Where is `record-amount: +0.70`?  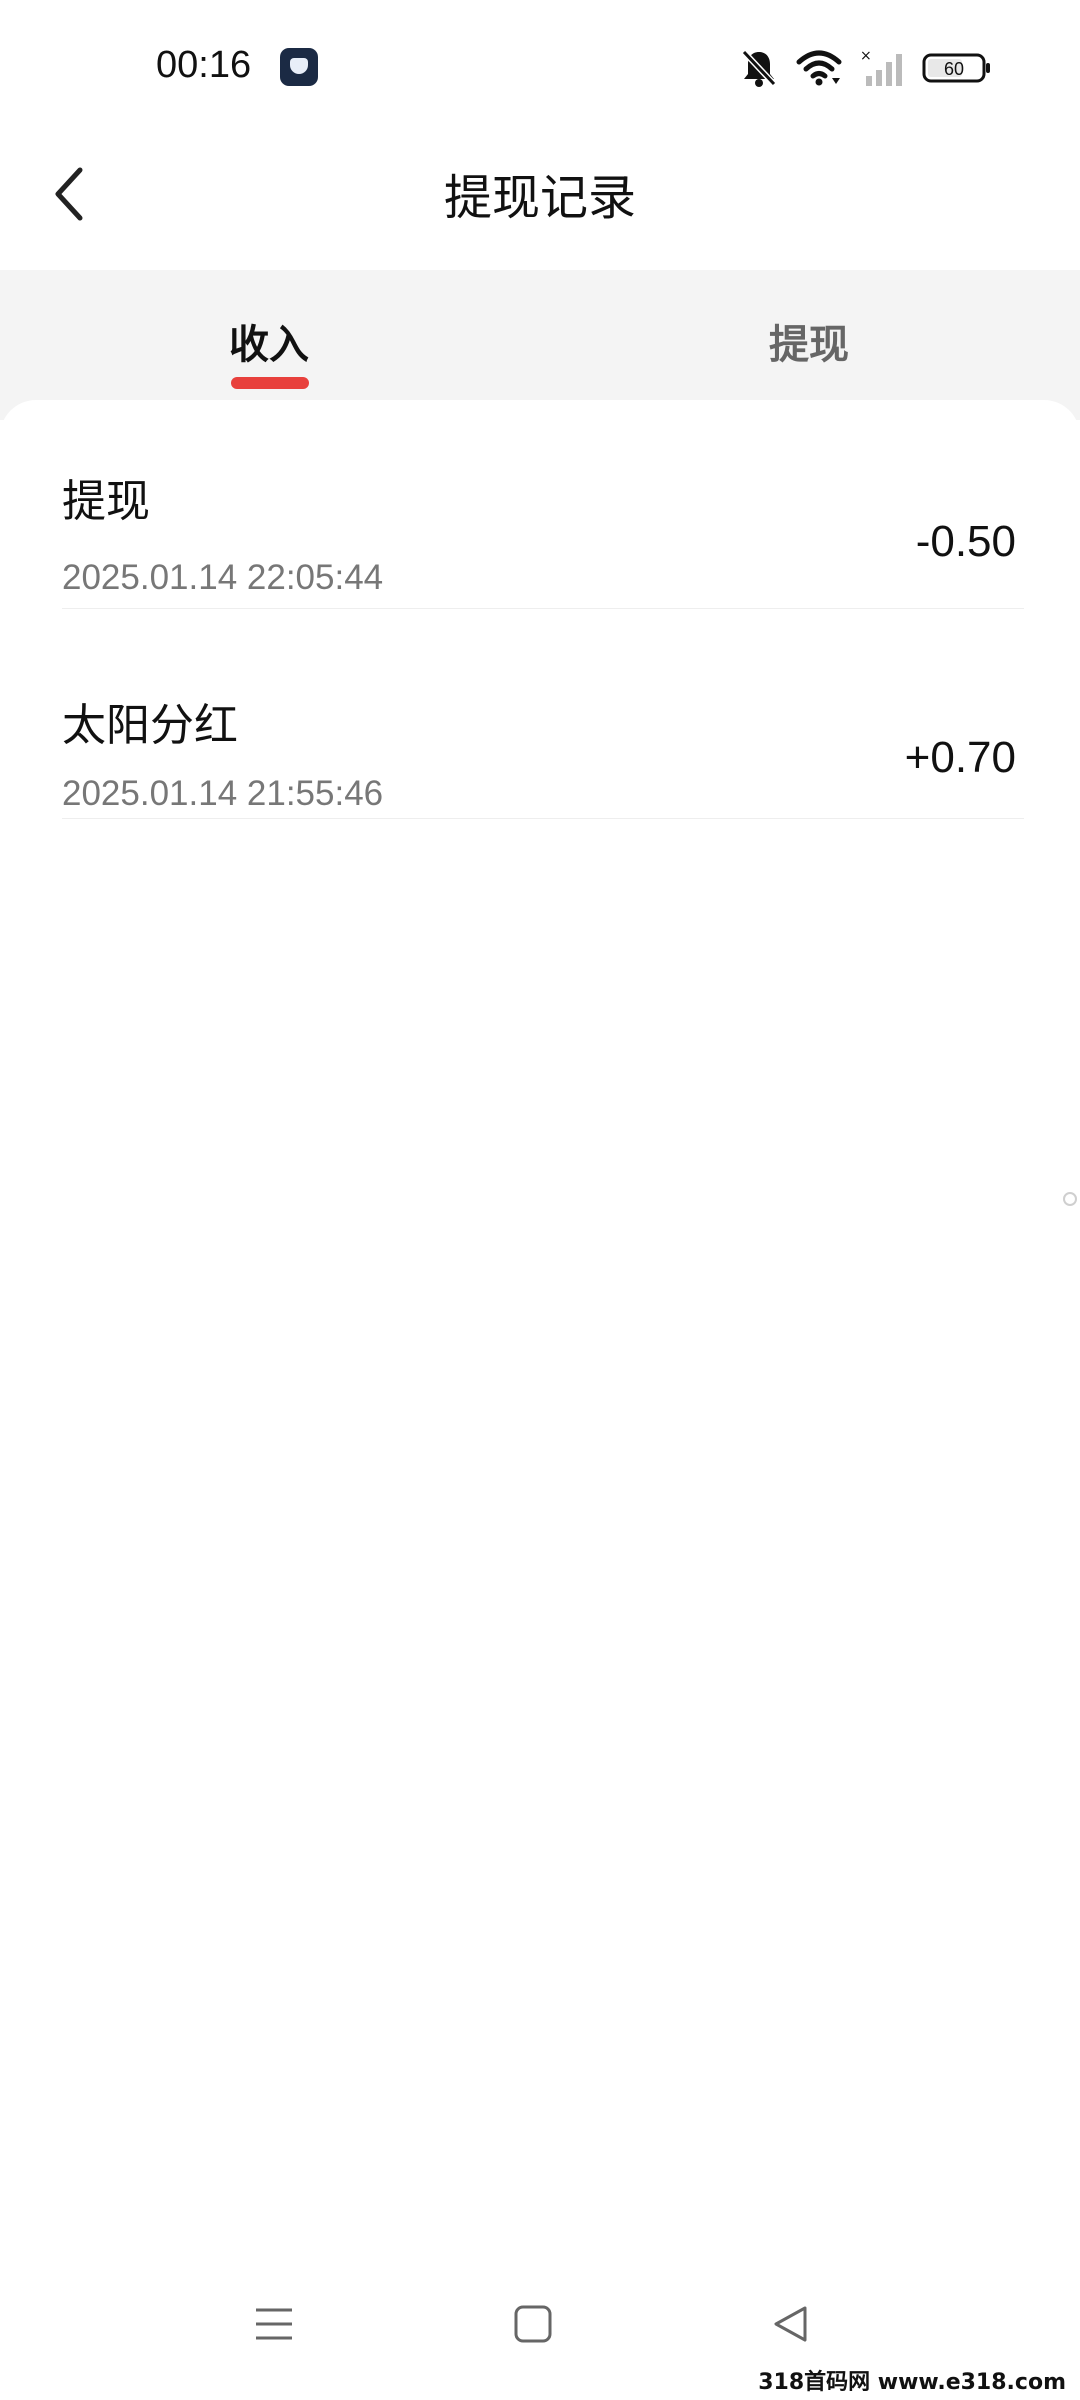 record-amount: +0.70 is located at coordinates (960, 757).